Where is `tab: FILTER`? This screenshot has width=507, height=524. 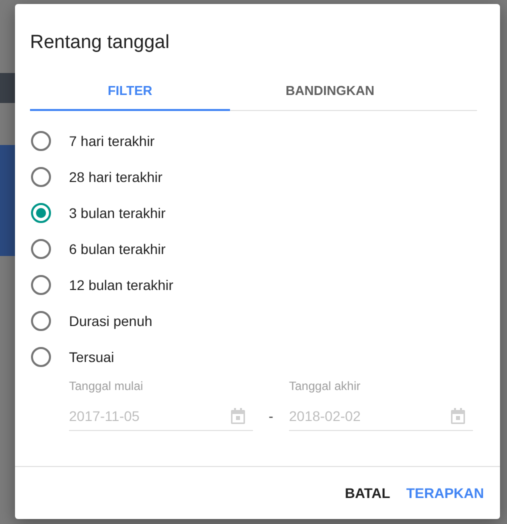
tab: FILTER is located at coordinates (130, 91).